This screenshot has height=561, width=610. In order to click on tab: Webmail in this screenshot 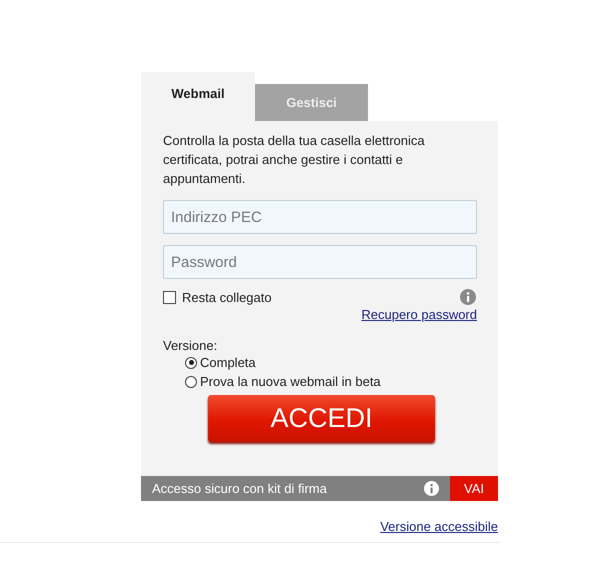, I will do `click(198, 96)`.